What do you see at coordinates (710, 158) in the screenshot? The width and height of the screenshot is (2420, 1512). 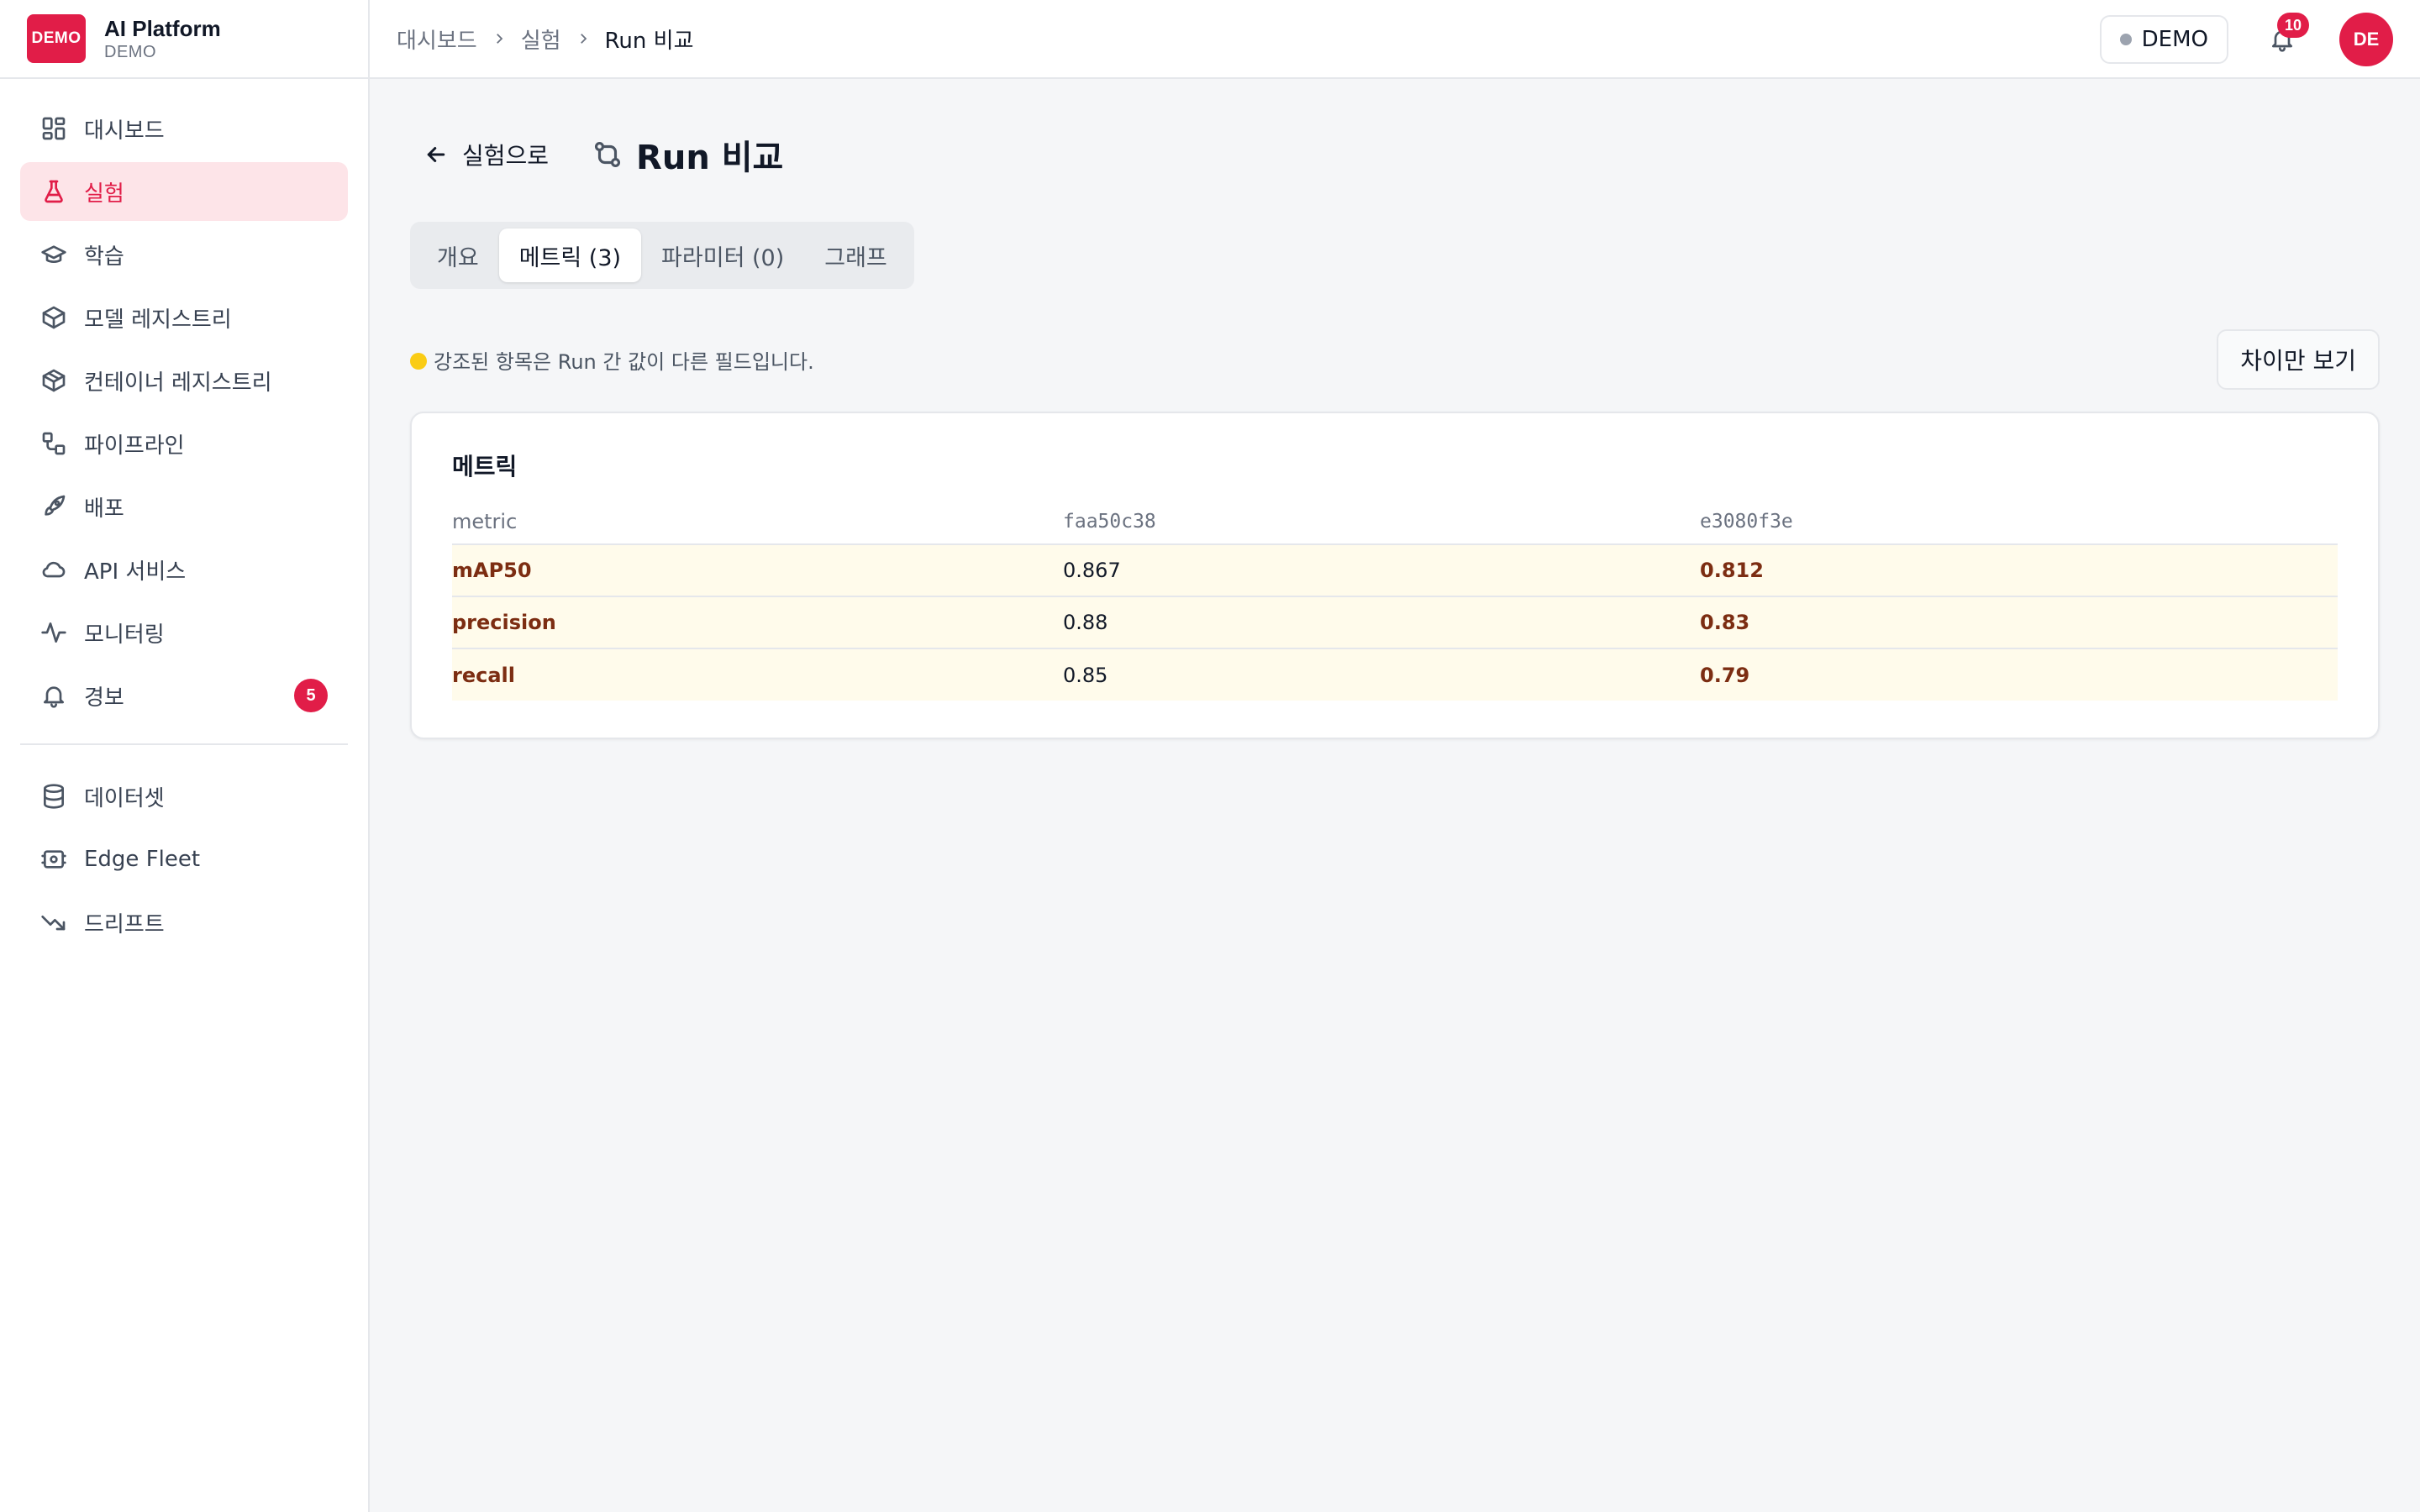 I see `page-title: Run 비교` at bounding box center [710, 158].